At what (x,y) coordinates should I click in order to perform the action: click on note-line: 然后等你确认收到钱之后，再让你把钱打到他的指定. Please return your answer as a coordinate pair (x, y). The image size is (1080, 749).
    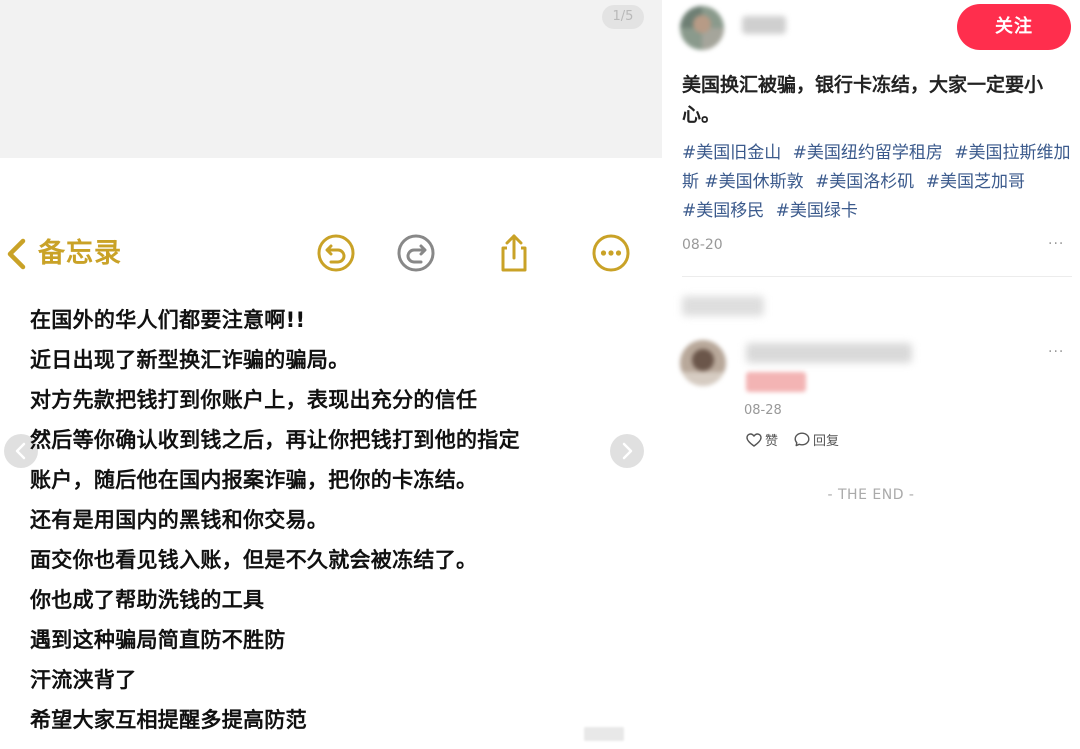
    Looking at the image, I should click on (275, 440).